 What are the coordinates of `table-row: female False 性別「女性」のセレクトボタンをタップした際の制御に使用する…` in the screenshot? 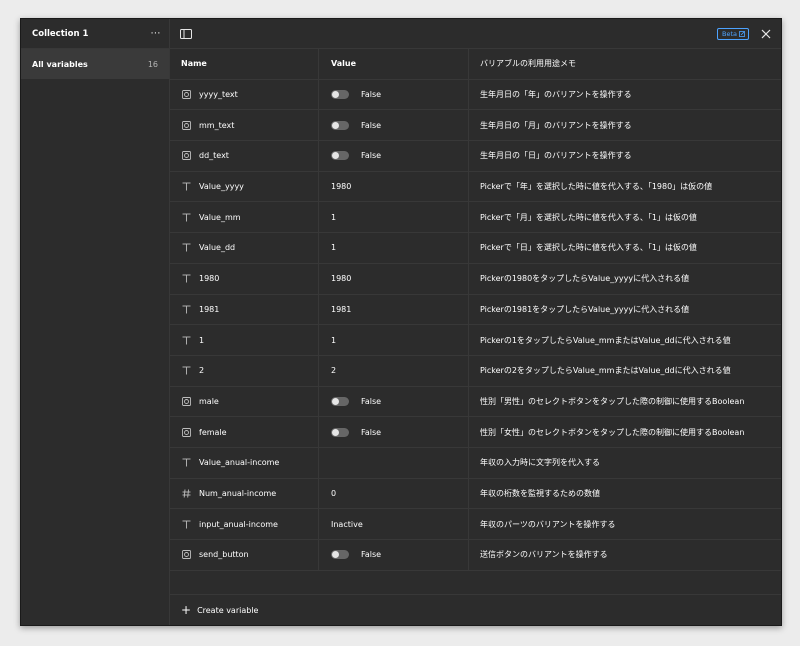 It's located at (475, 432).